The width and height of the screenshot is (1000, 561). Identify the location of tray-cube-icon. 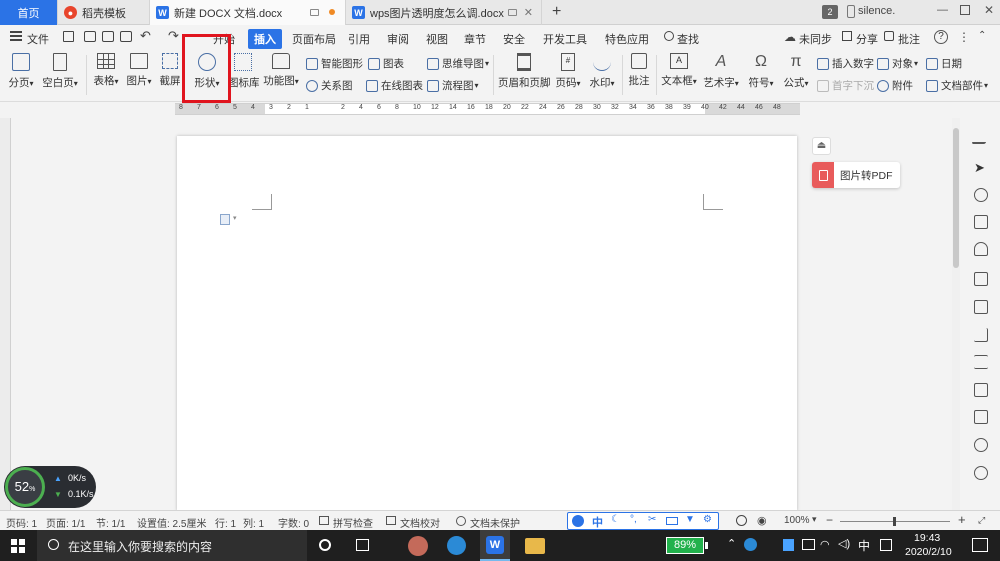
(788, 545).